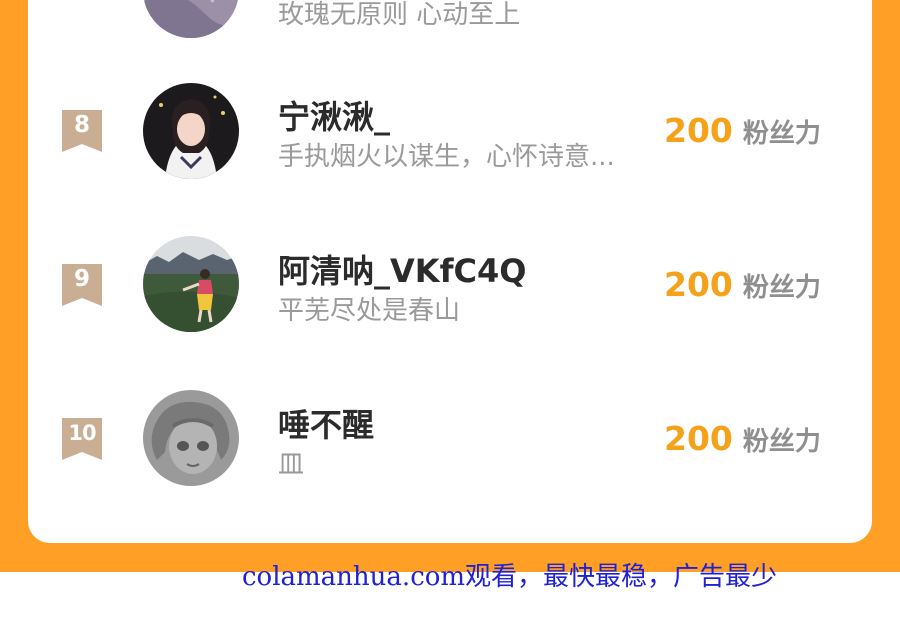 This screenshot has width=900, height=627. I want to click on rank-number: 10, so click(82, 433).